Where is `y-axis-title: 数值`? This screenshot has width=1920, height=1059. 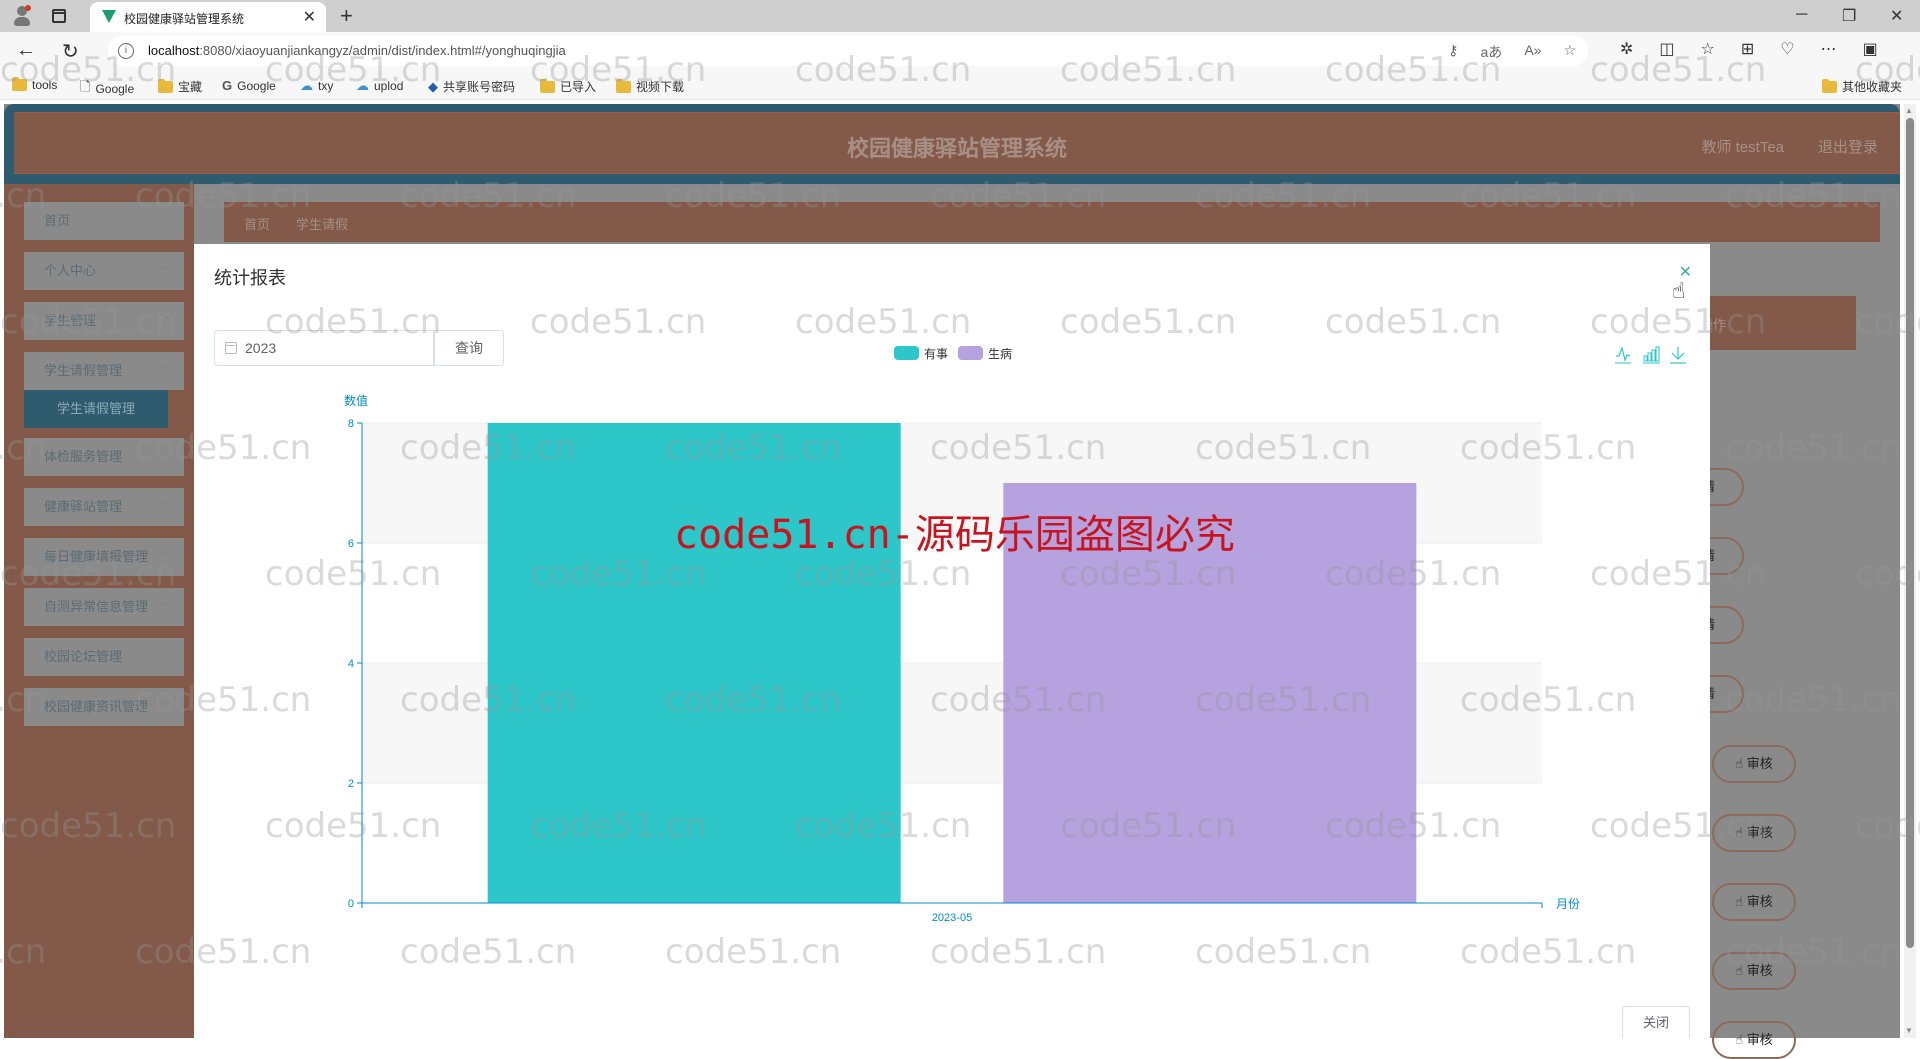 y-axis-title: 数值 is located at coordinates (356, 400).